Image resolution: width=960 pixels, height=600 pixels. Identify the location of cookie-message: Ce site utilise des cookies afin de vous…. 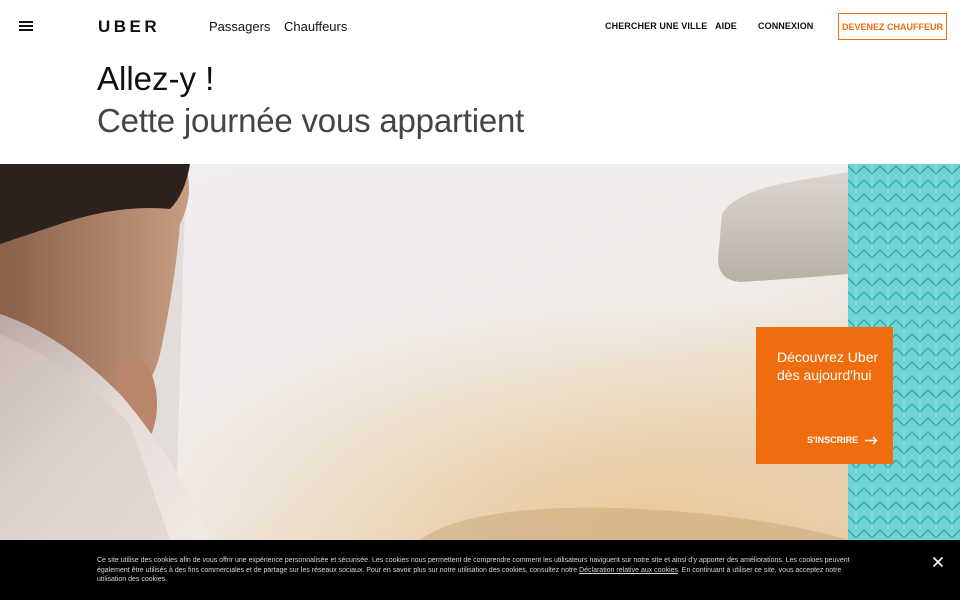
(483, 570).